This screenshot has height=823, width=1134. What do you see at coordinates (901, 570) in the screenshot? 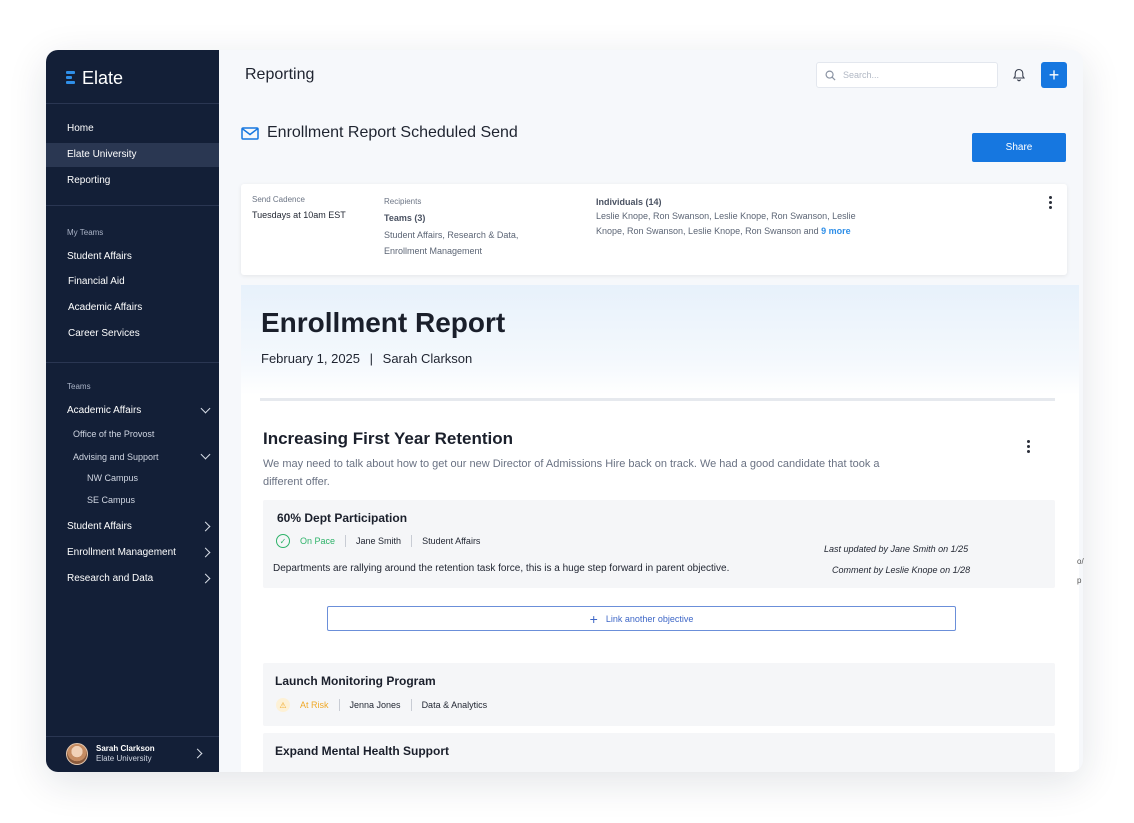
I see `comment-by-note: Comment by Leslie Knope on 1/28` at bounding box center [901, 570].